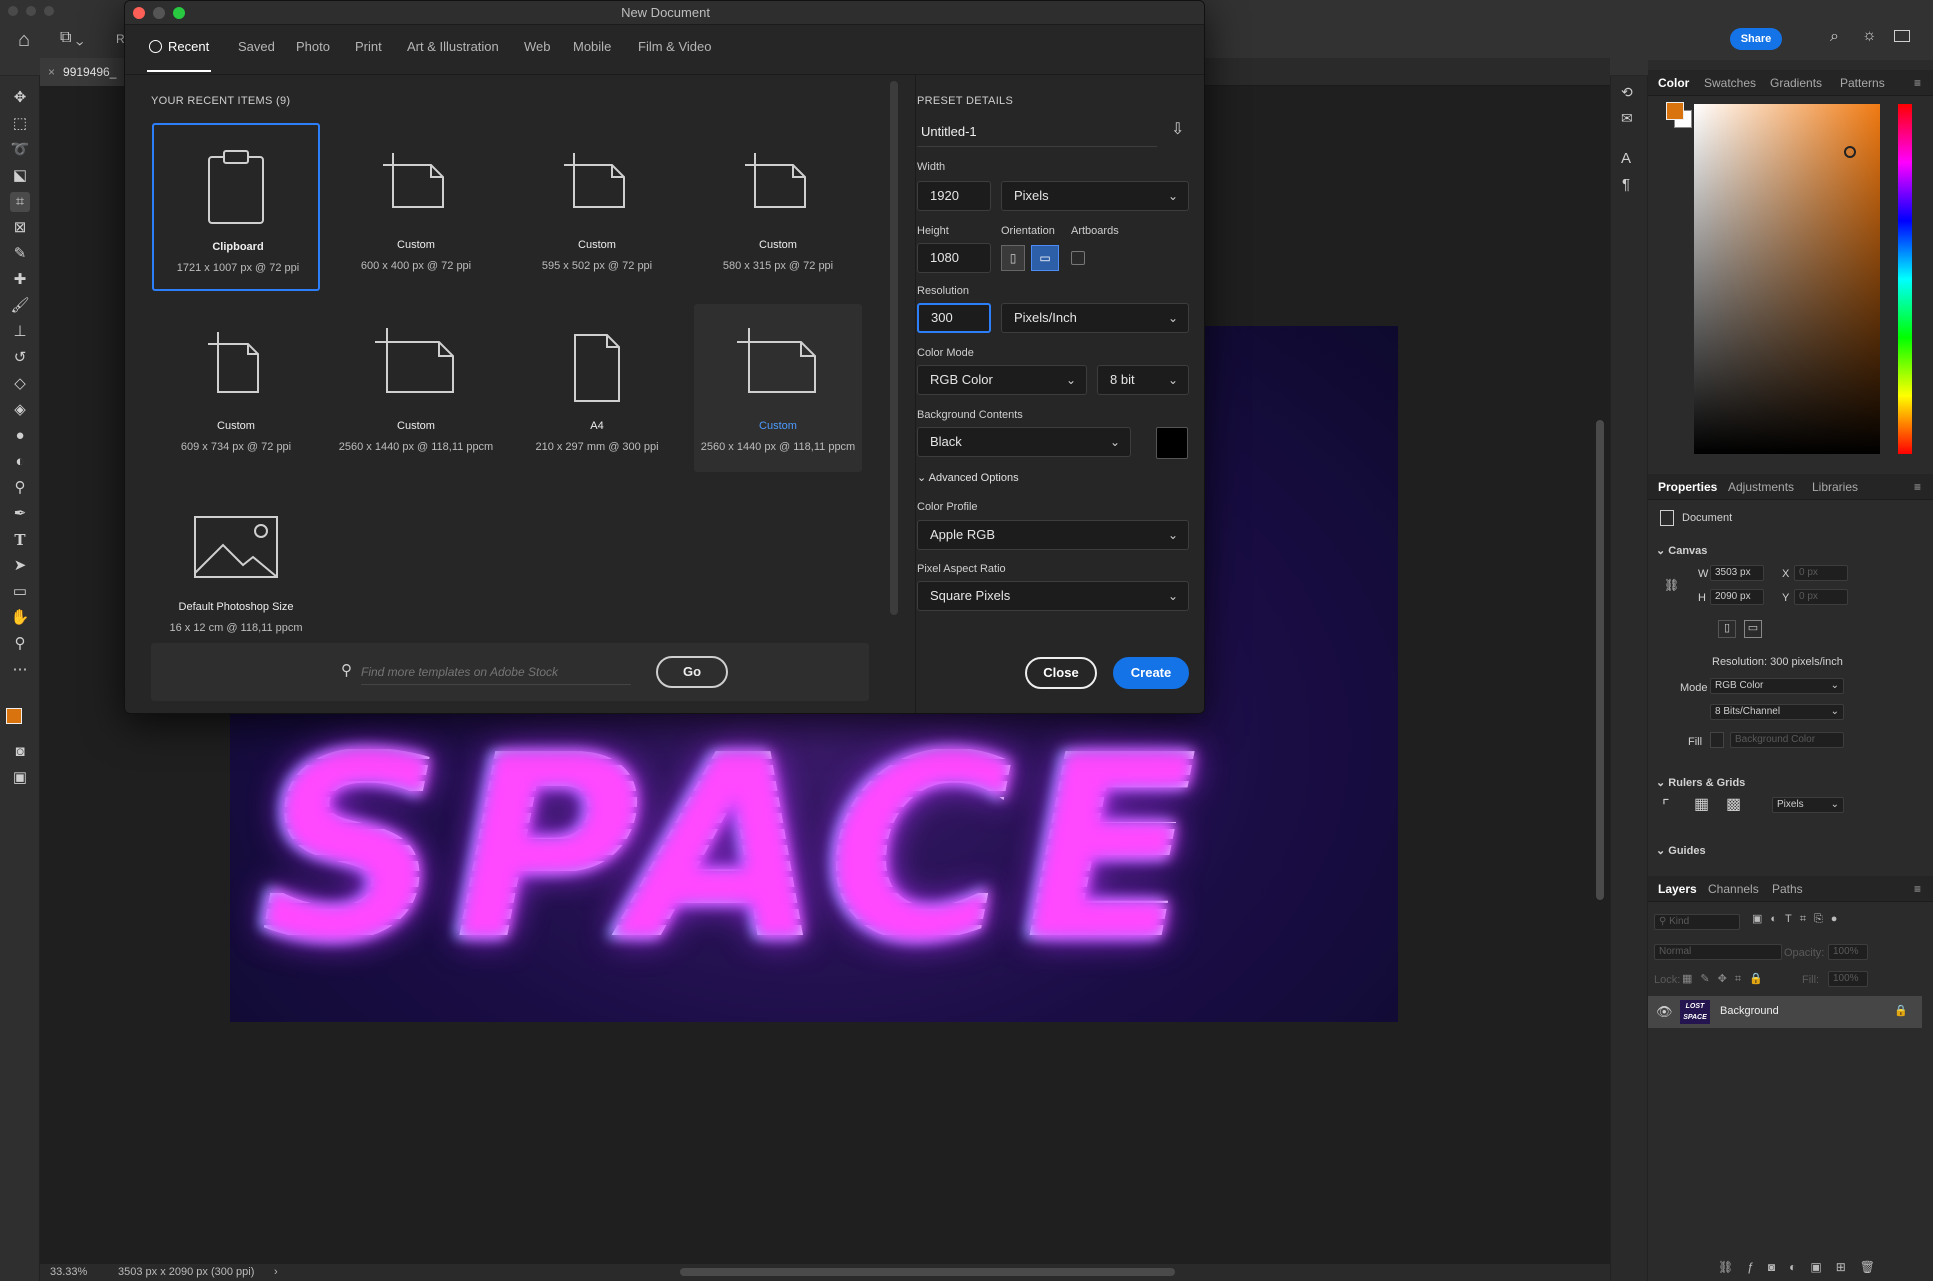  I want to click on screen-mode-icon: ▣, so click(20, 778).